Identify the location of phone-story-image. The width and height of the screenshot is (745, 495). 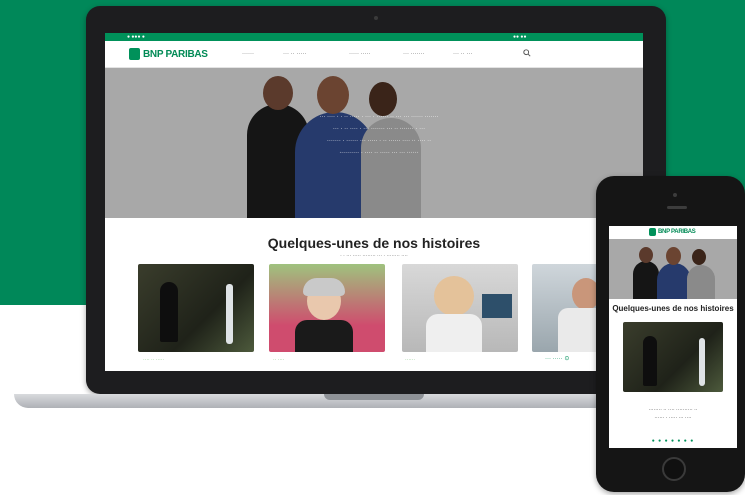
(673, 357).